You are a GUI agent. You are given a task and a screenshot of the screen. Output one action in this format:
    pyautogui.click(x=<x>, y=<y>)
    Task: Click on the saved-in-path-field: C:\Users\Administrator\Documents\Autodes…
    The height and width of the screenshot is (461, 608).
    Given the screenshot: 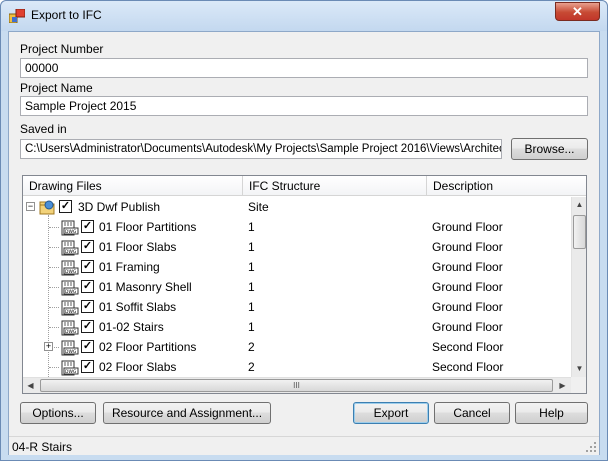 What is the action you would take?
    pyautogui.click(x=261, y=149)
    